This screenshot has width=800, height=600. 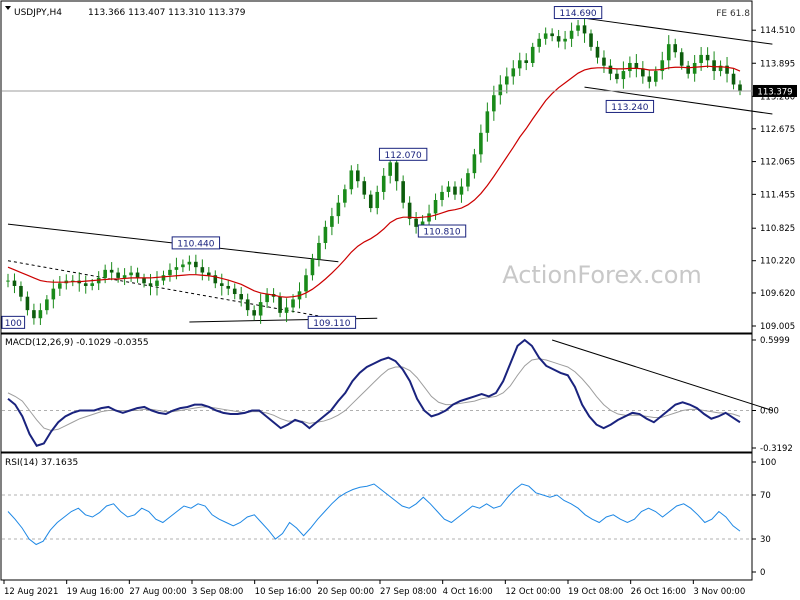 I want to click on price-annotation-label: 110.440, so click(x=195, y=244).